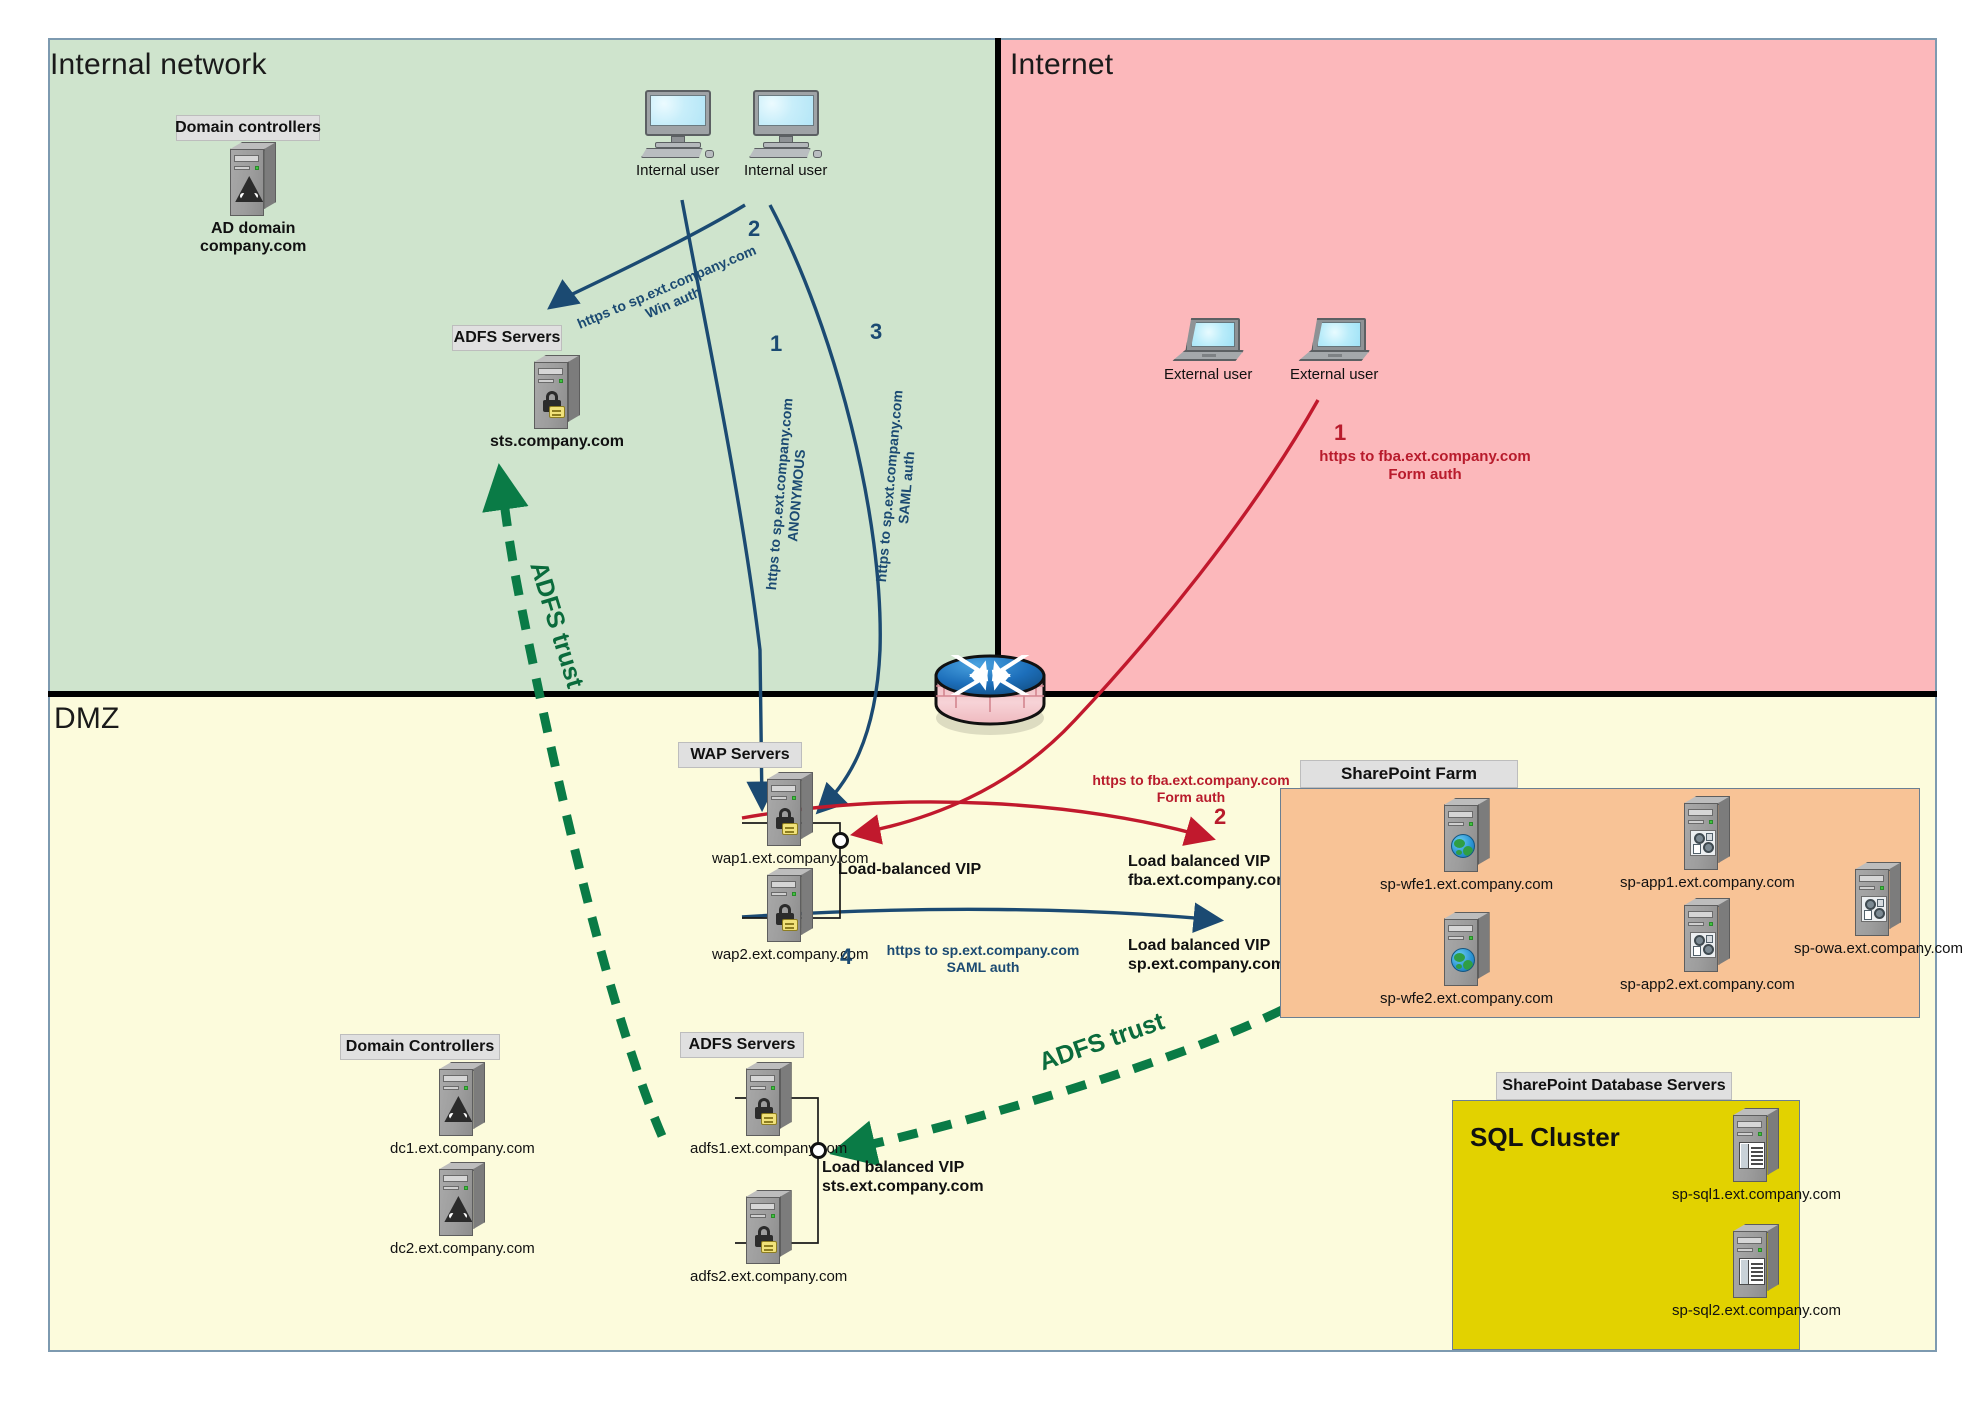 The image size is (1985, 1403). What do you see at coordinates (1208, 374) in the screenshot?
I see `node-label-external-user-1: External user` at bounding box center [1208, 374].